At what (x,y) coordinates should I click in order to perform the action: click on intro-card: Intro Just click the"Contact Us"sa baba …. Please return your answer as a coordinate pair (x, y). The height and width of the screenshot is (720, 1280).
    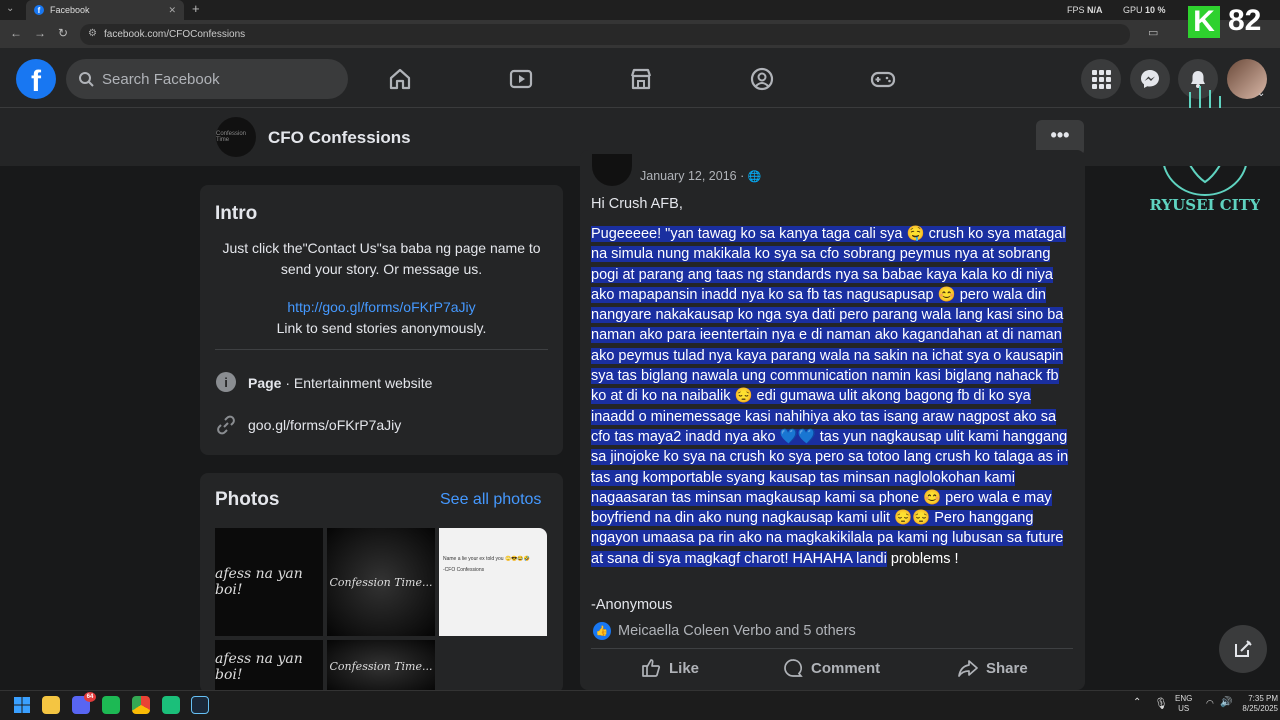
    Looking at the image, I should click on (381, 320).